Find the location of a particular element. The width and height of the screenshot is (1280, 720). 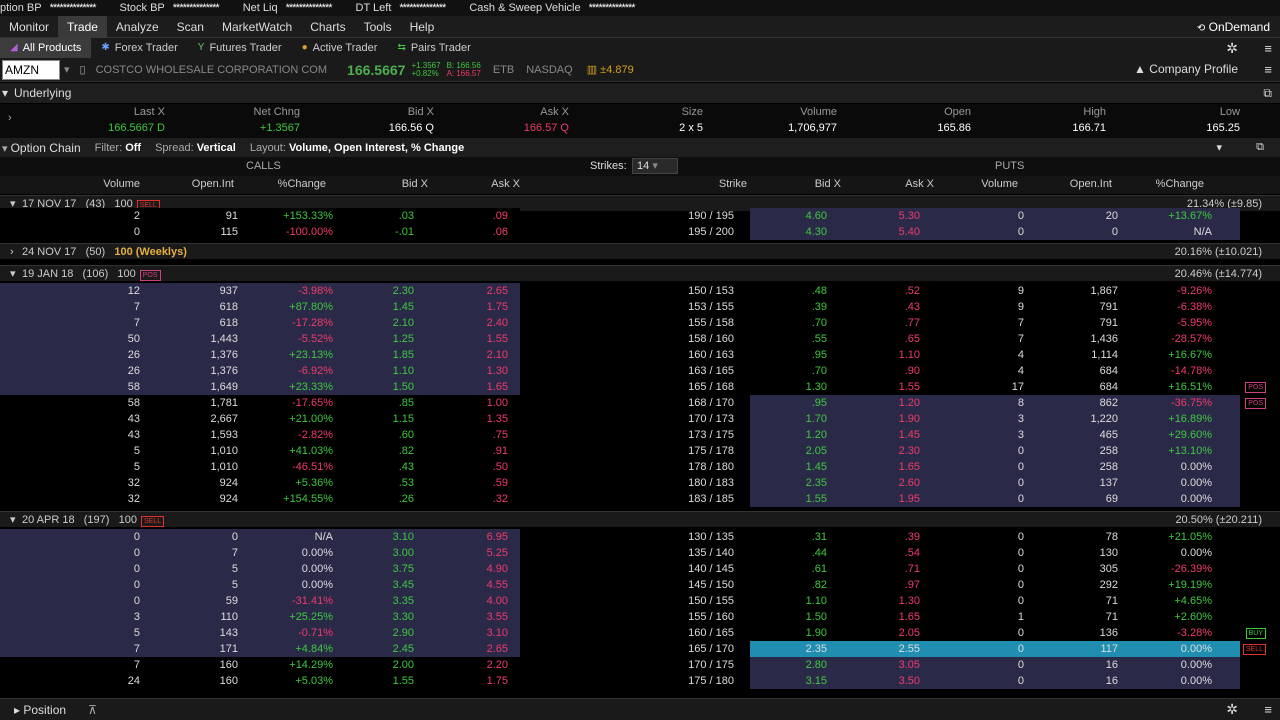

call-bid: .60 is located at coordinates (406, 435).